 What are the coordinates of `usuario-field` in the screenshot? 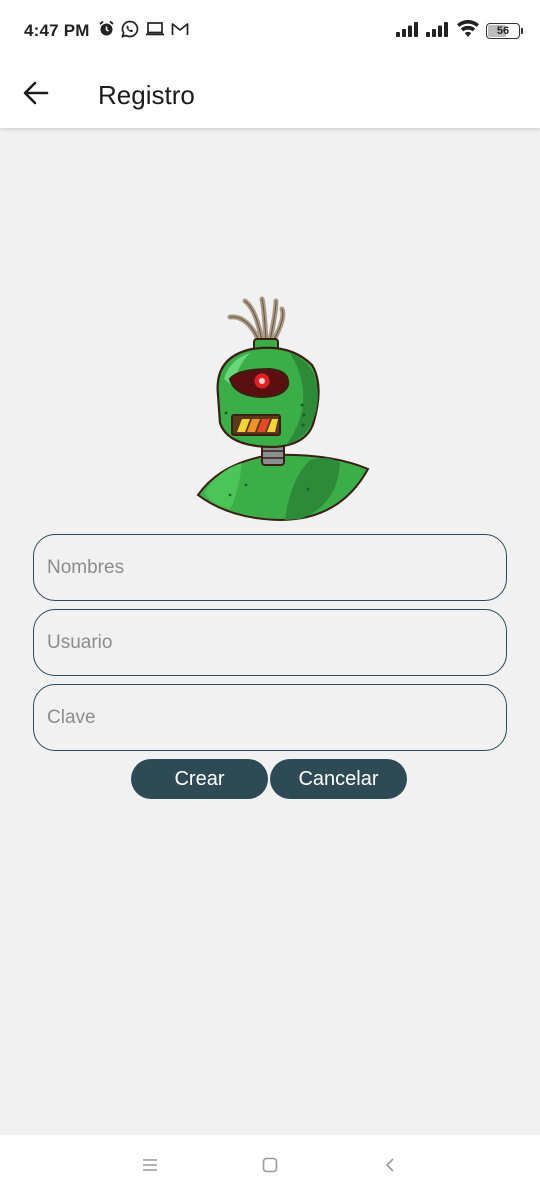 It's located at (270, 642).